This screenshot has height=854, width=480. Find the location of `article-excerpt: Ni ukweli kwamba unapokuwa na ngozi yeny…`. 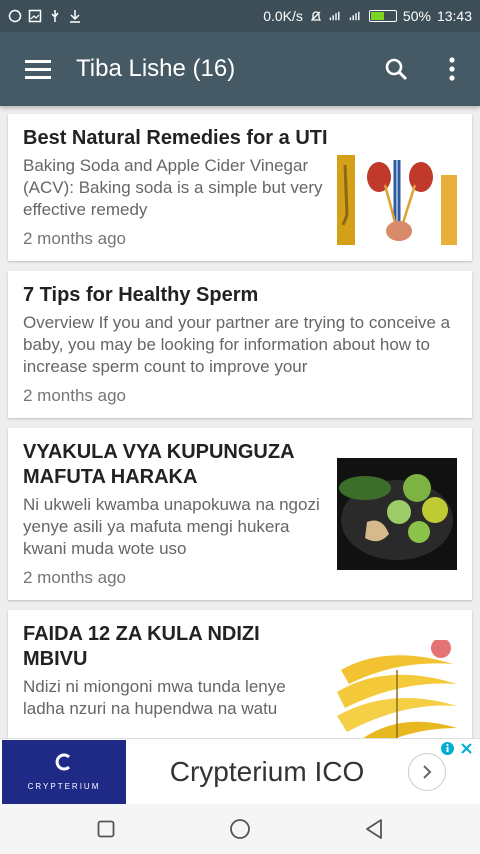

article-excerpt: Ni ukweli kwamba unapokuwa na ngozi yeny… is located at coordinates (171, 526).